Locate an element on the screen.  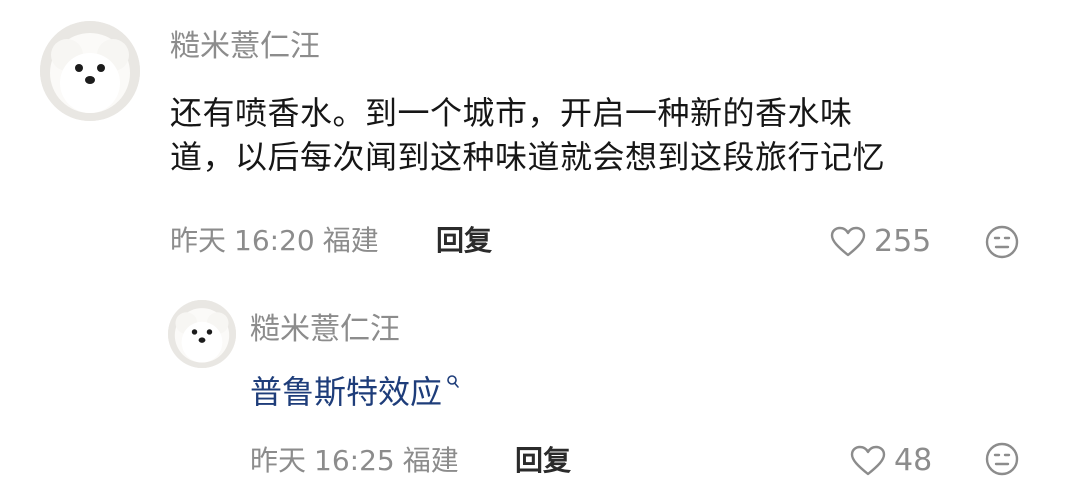
comment-reply-button: 回复 is located at coordinates (464, 241).